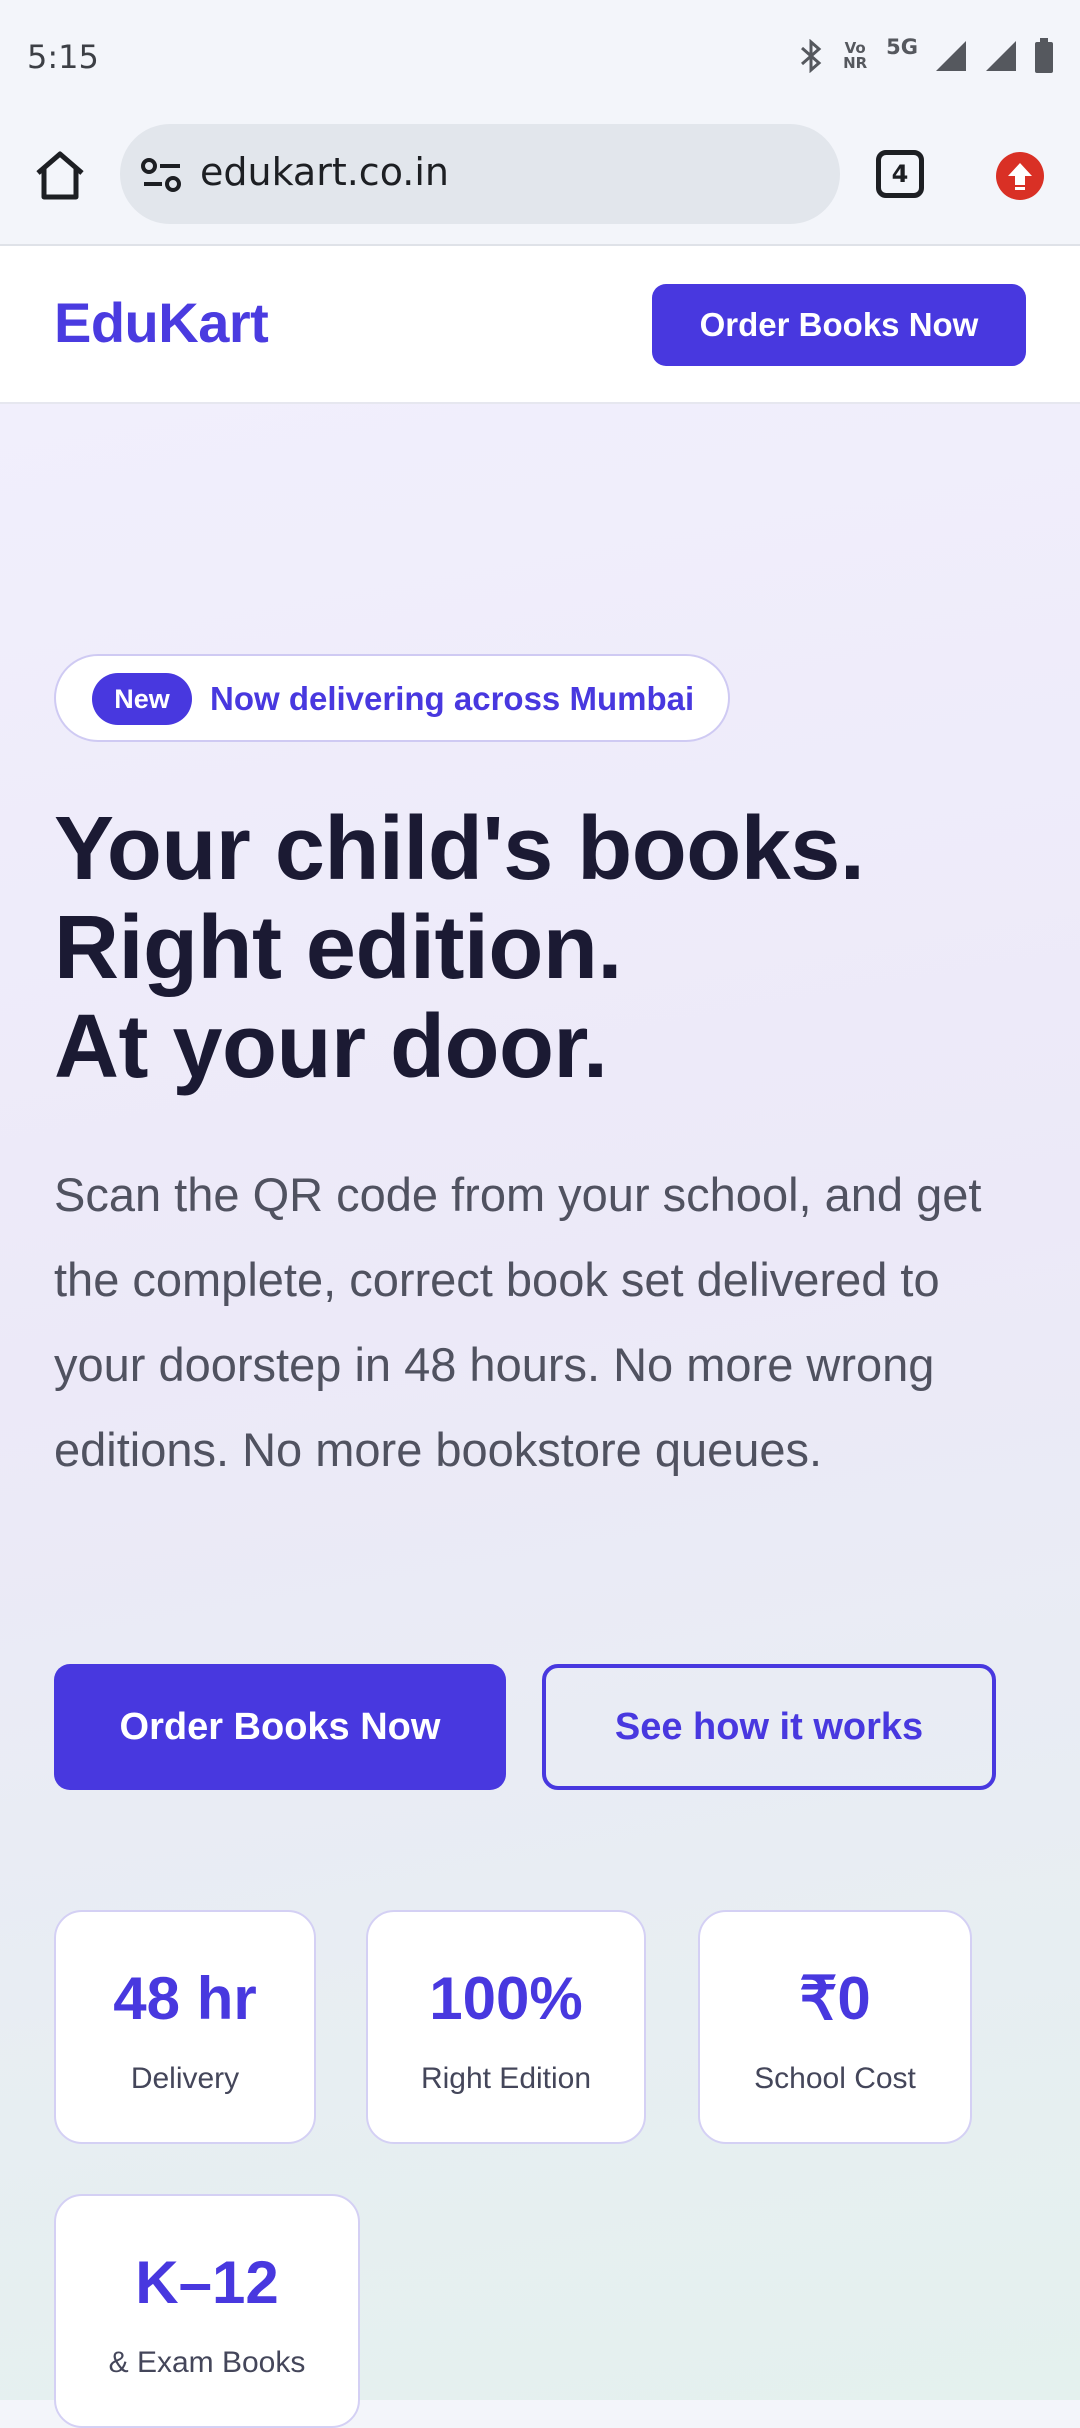  What do you see at coordinates (338, 948) in the screenshot?
I see `headline-line: Right edition.` at bounding box center [338, 948].